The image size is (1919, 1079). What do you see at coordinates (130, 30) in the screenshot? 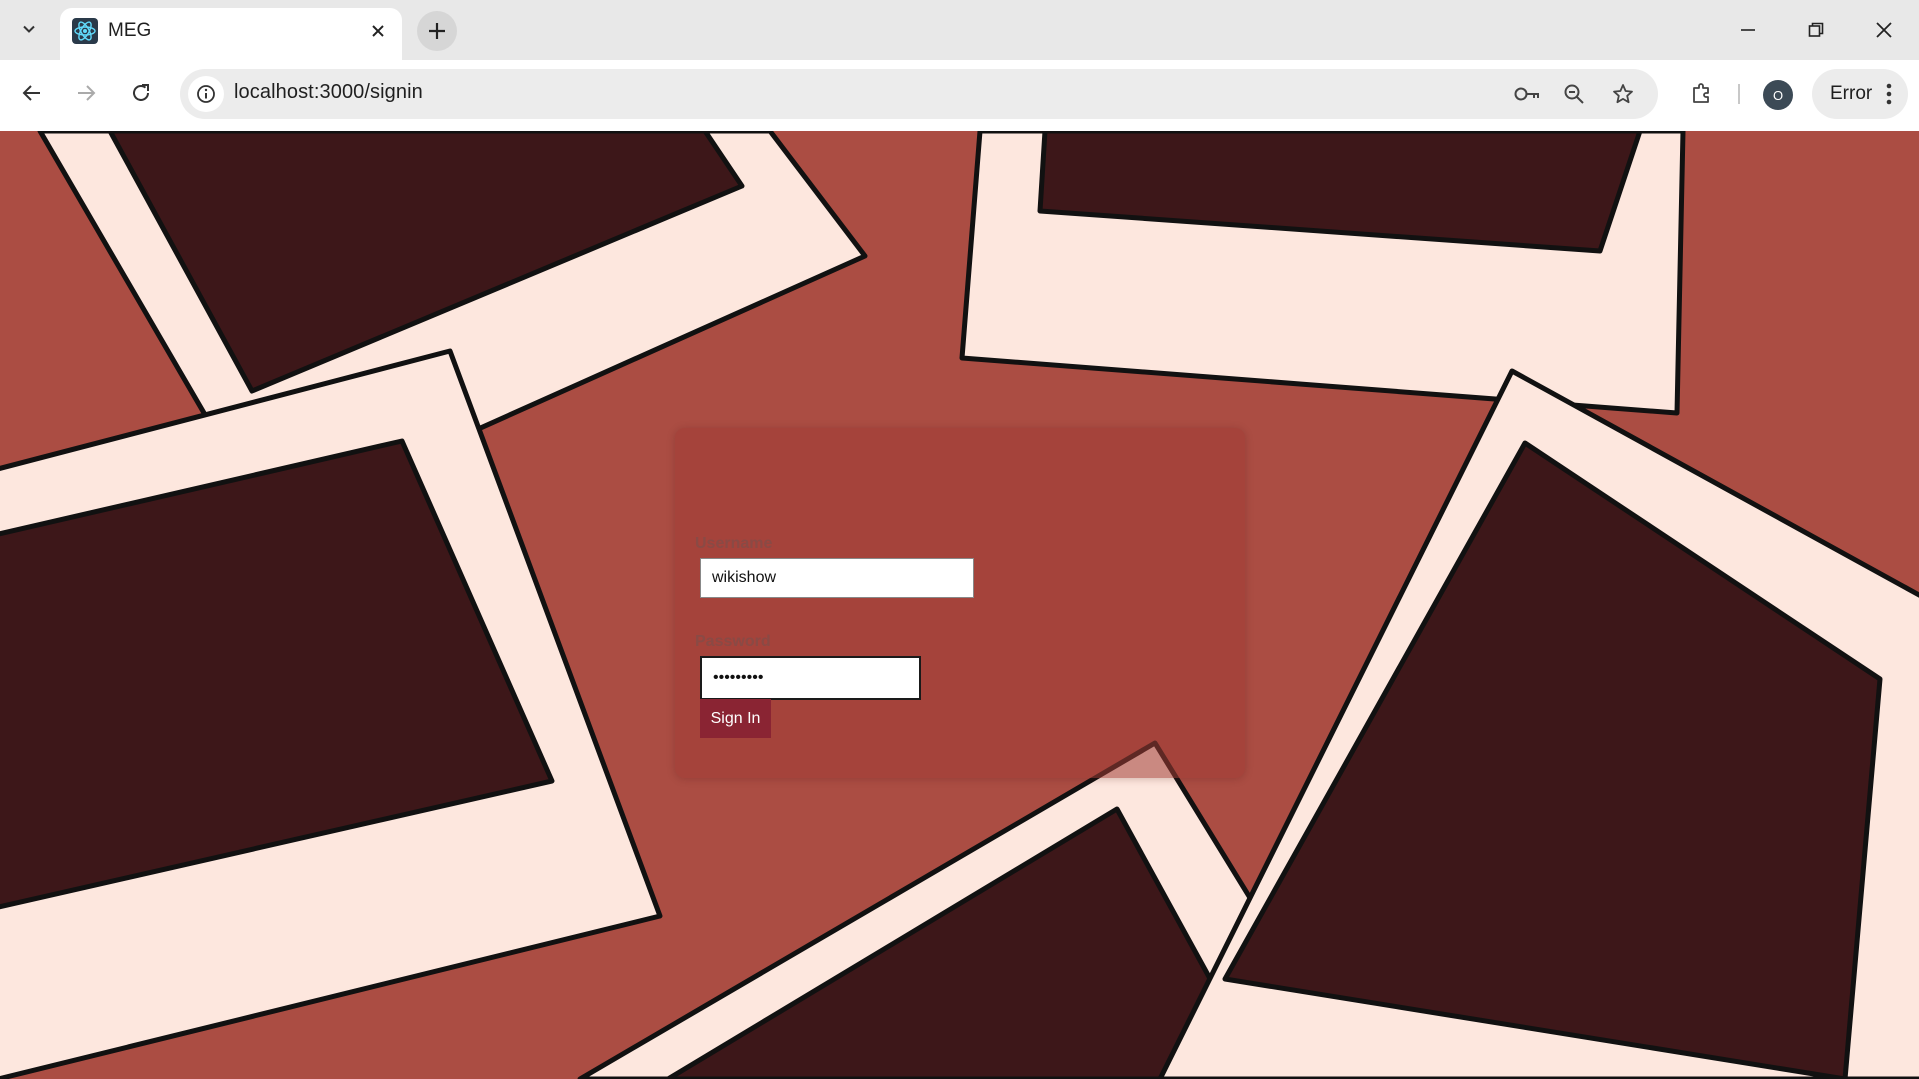
I see `tab-title: MEG` at bounding box center [130, 30].